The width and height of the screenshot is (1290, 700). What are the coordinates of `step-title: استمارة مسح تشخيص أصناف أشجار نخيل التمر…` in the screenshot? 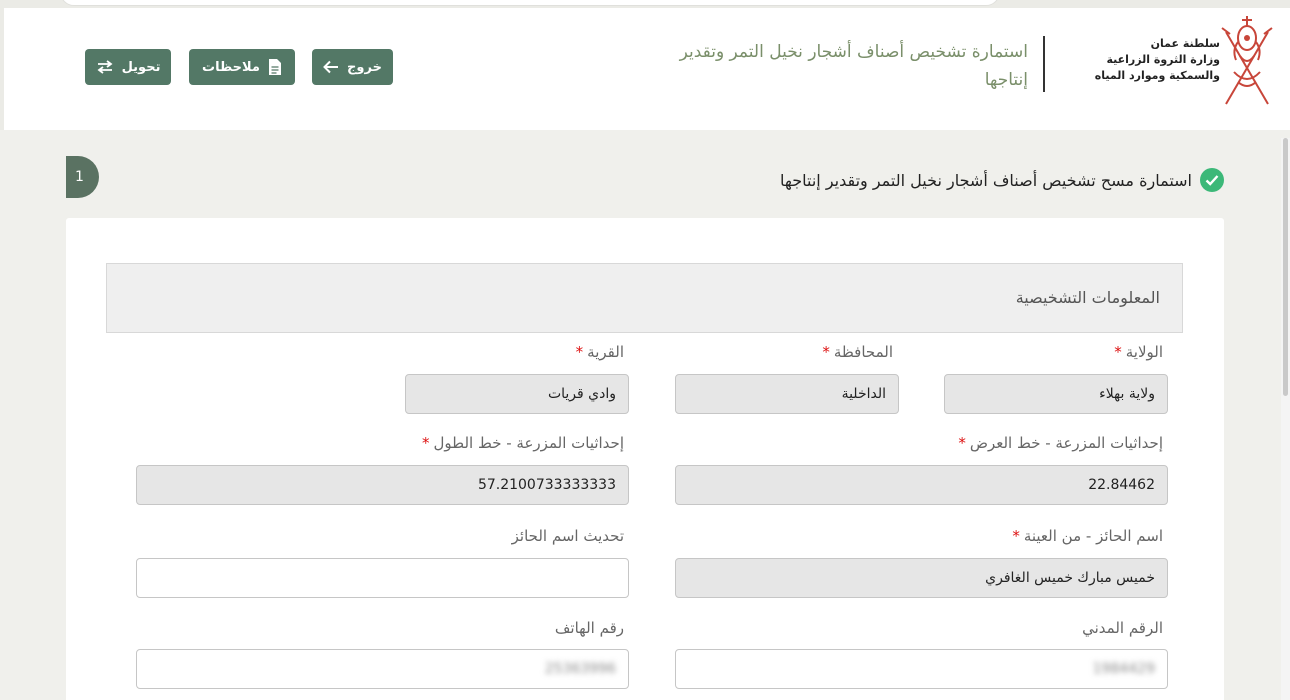 It's located at (985, 180).